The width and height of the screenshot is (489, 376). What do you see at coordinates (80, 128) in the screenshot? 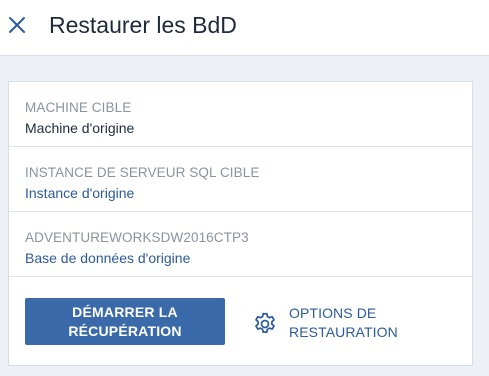
I see `target-machine-value: Machine d'origine` at bounding box center [80, 128].